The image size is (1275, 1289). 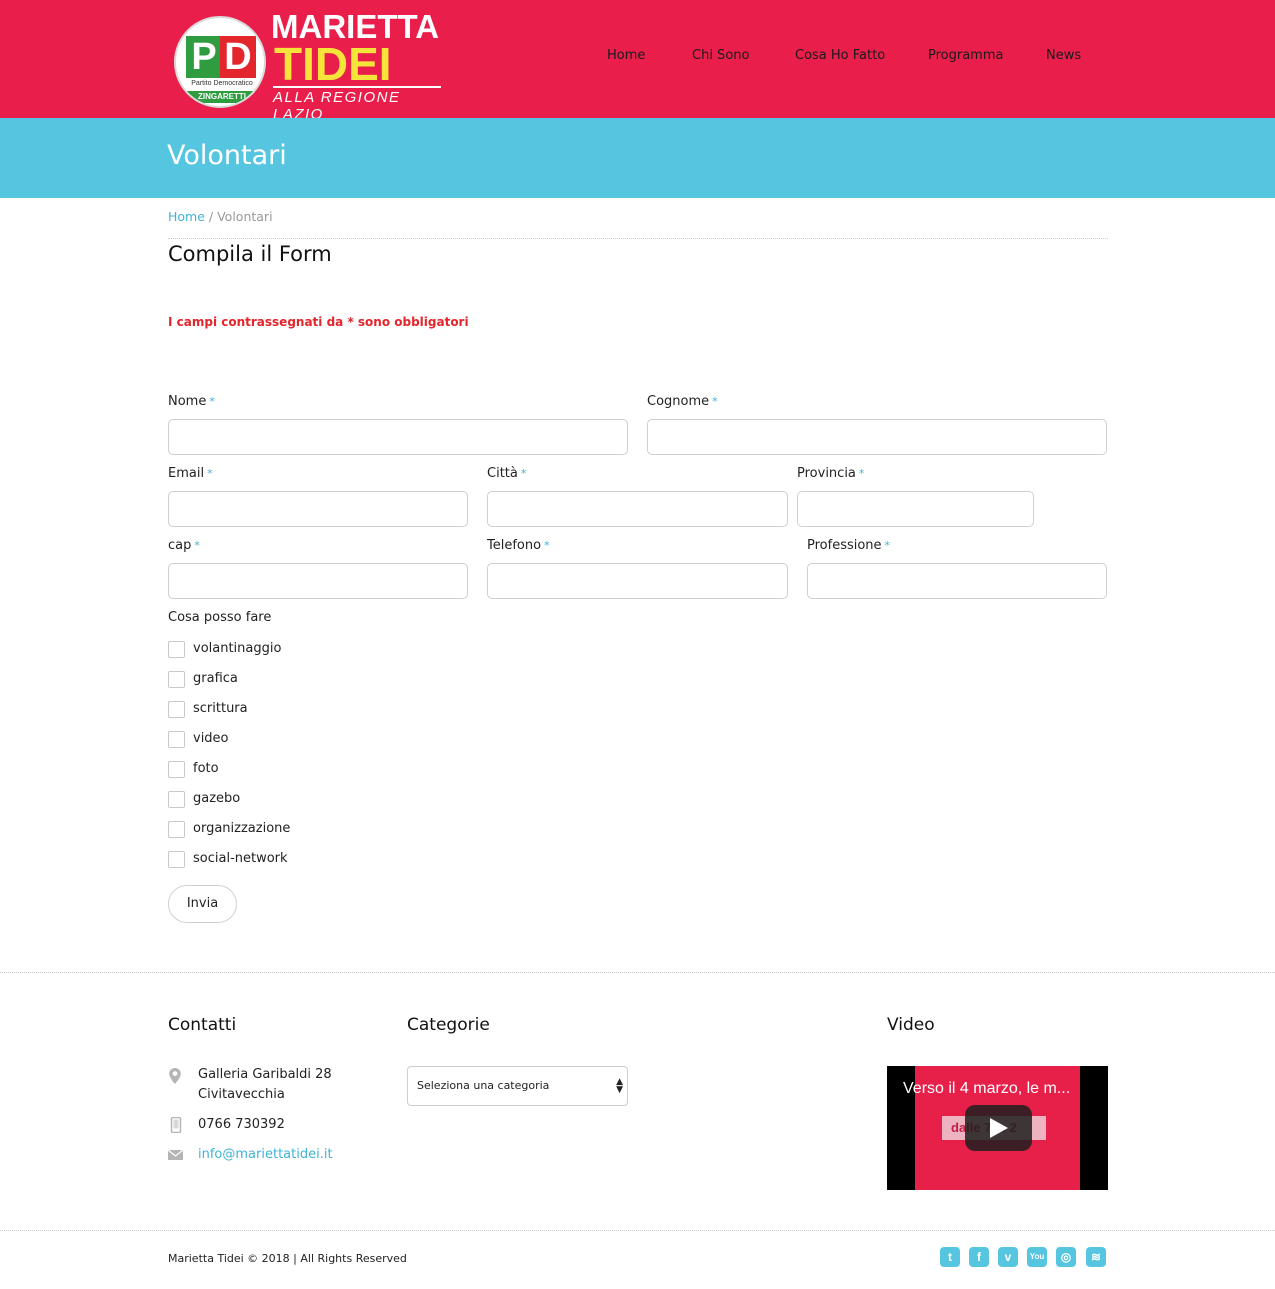 What do you see at coordinates (483, 1085) in the screenshot?
I see `category-select-value: Seleziona una categoria` at bounding box center [483, 1085].